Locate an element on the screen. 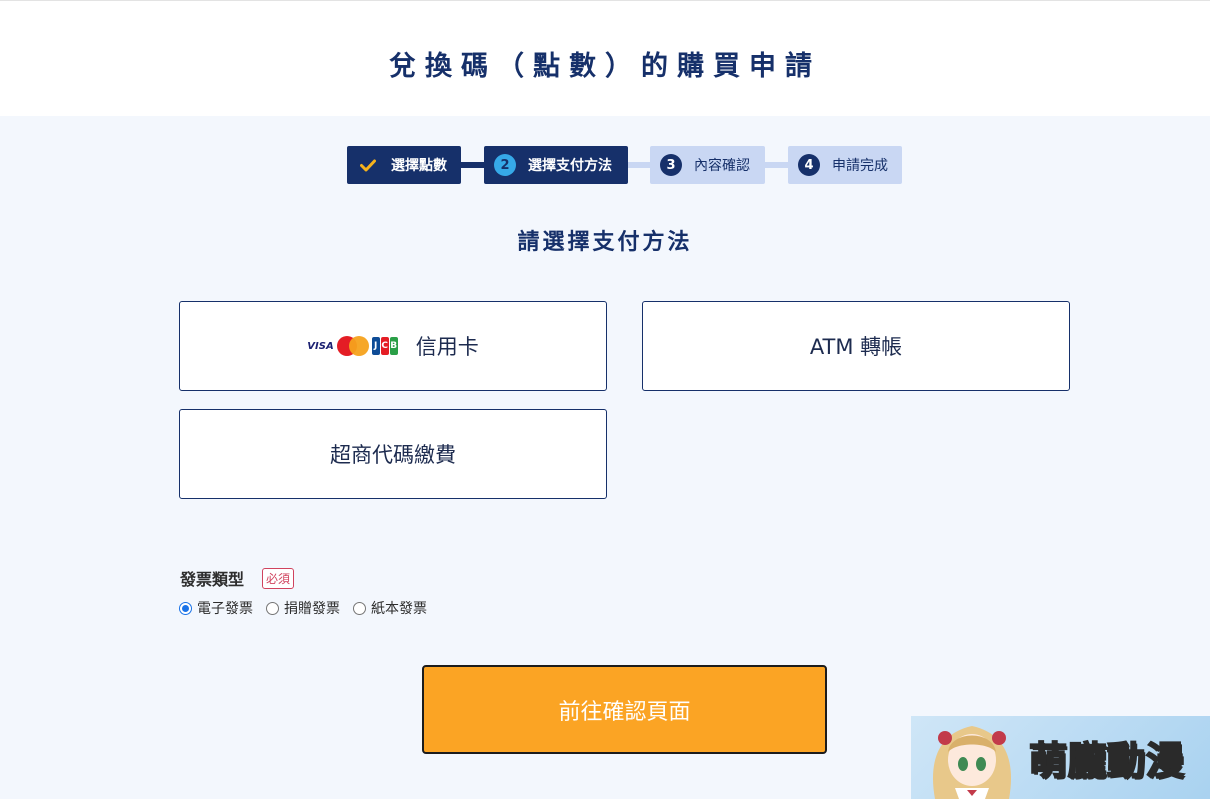 This screenshot has width=1210, height=799. step-application-complete: 4 申請完成 is located at coordinates (845, 165).